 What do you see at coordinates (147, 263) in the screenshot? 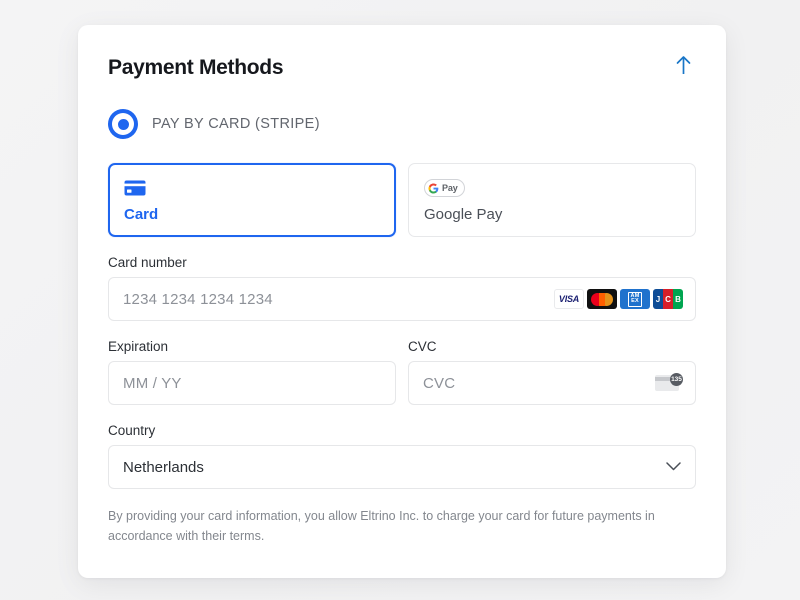
I see `card-number-label: Card number` at bounding box center [147, 263].